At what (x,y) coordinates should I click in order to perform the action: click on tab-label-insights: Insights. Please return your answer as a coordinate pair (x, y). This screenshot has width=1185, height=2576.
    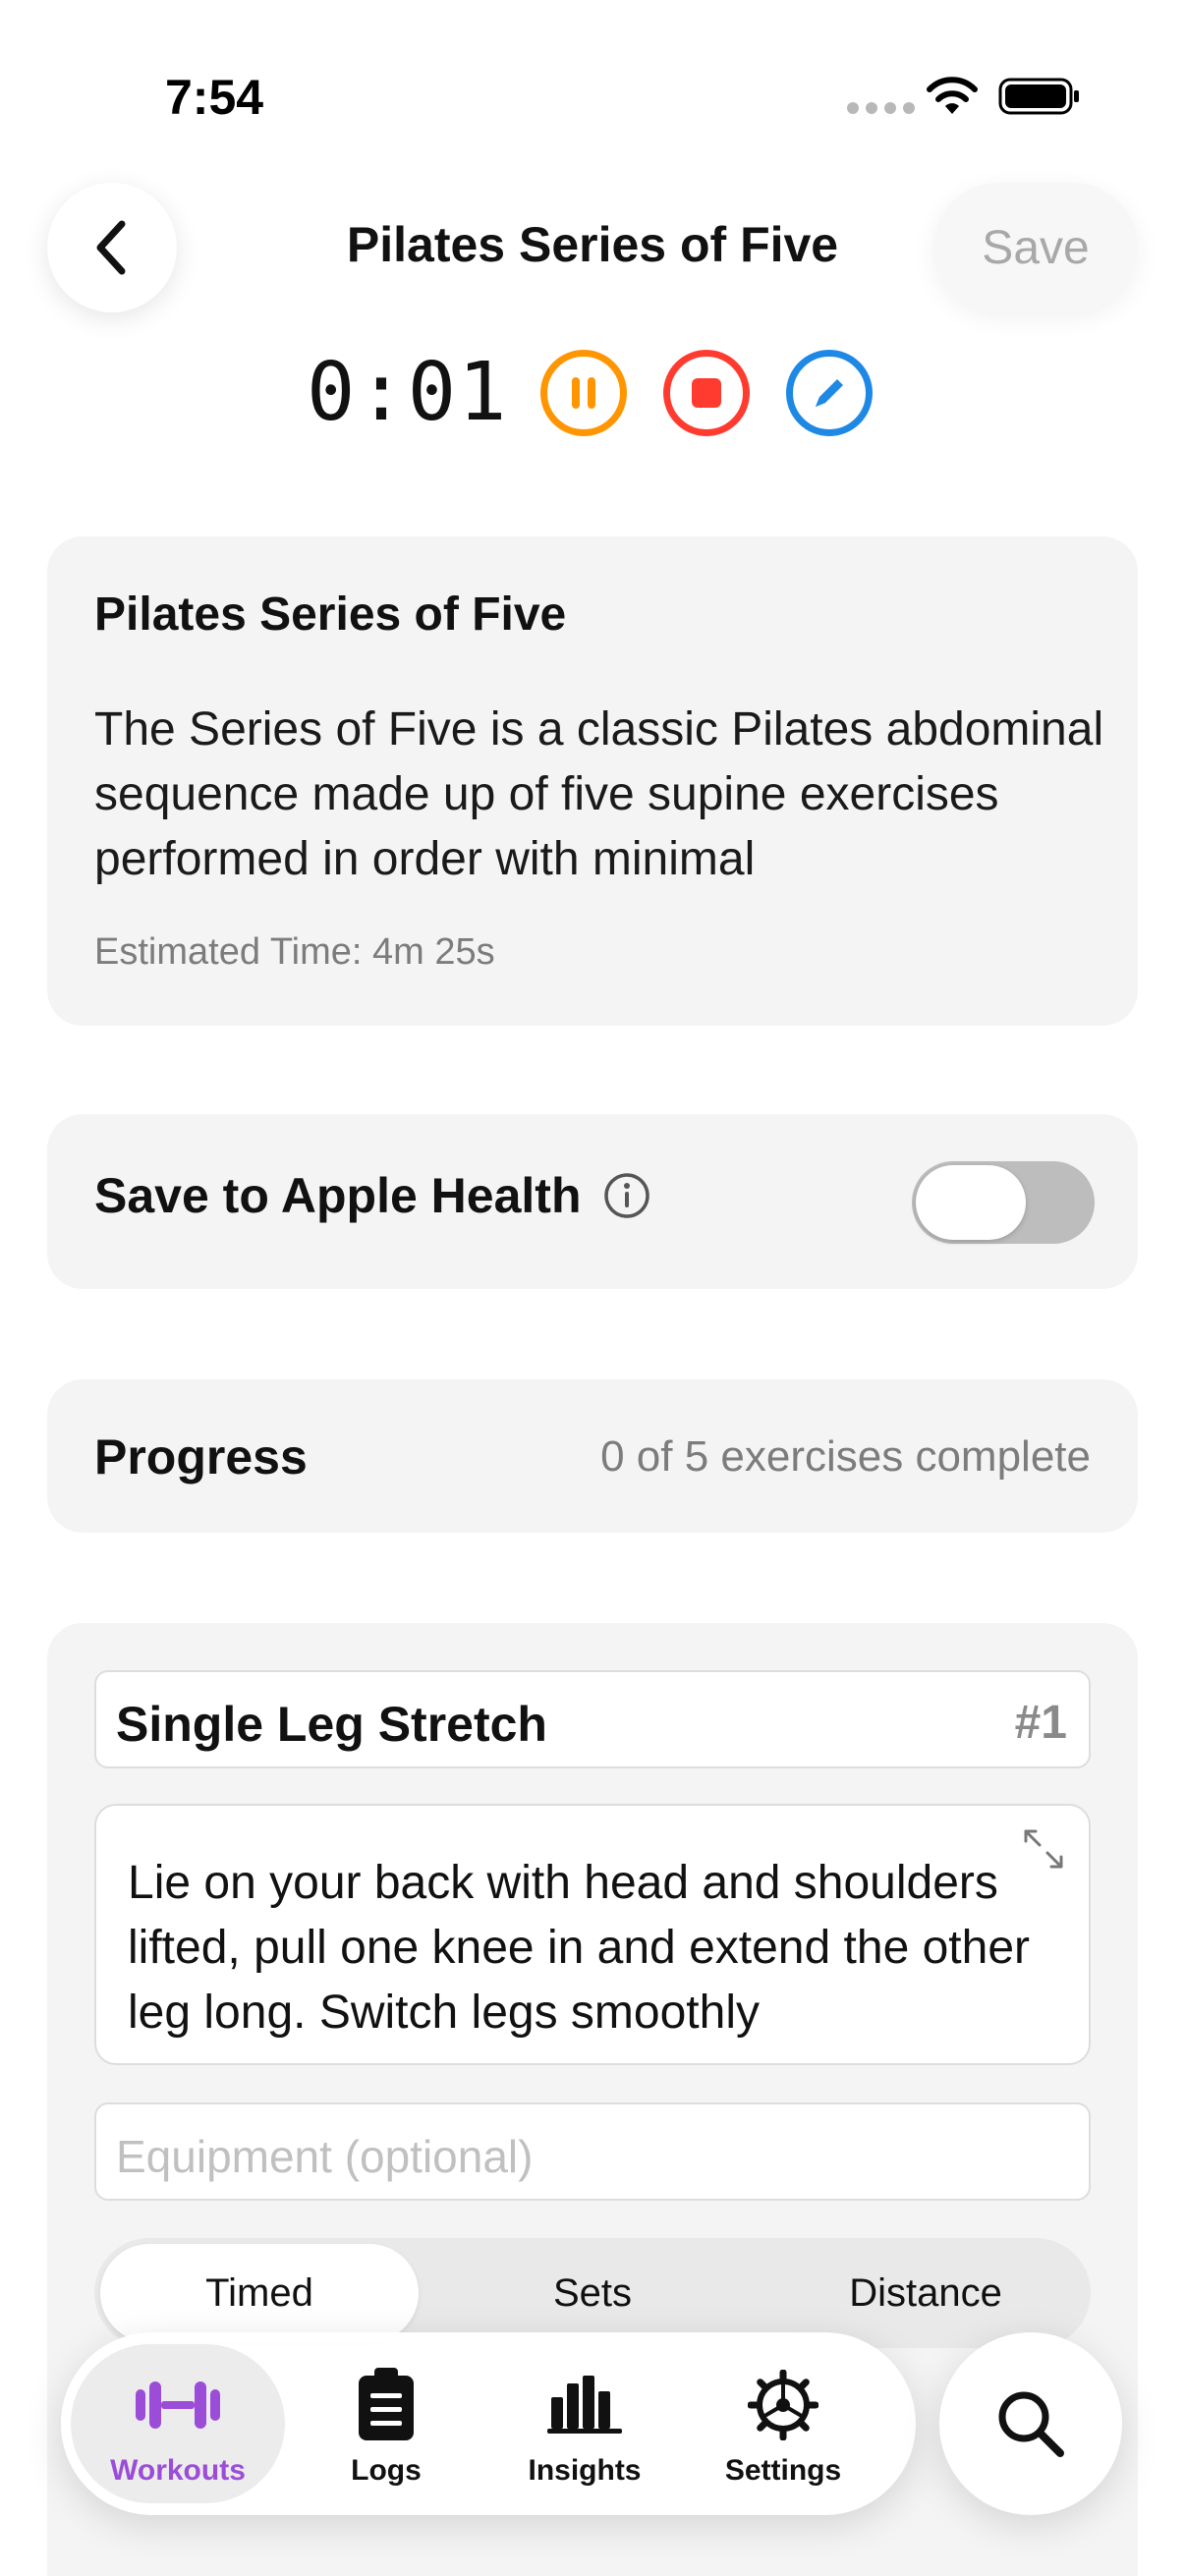
    Looking at the image, I should click on (585, 2470).